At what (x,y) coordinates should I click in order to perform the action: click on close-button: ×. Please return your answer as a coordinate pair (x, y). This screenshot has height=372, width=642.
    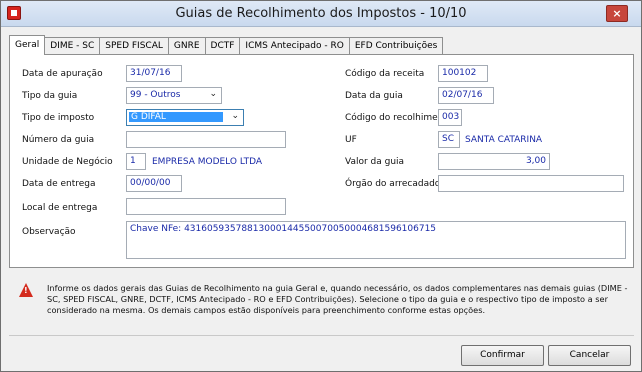
    Looking at the image, I should click on (617, 13).